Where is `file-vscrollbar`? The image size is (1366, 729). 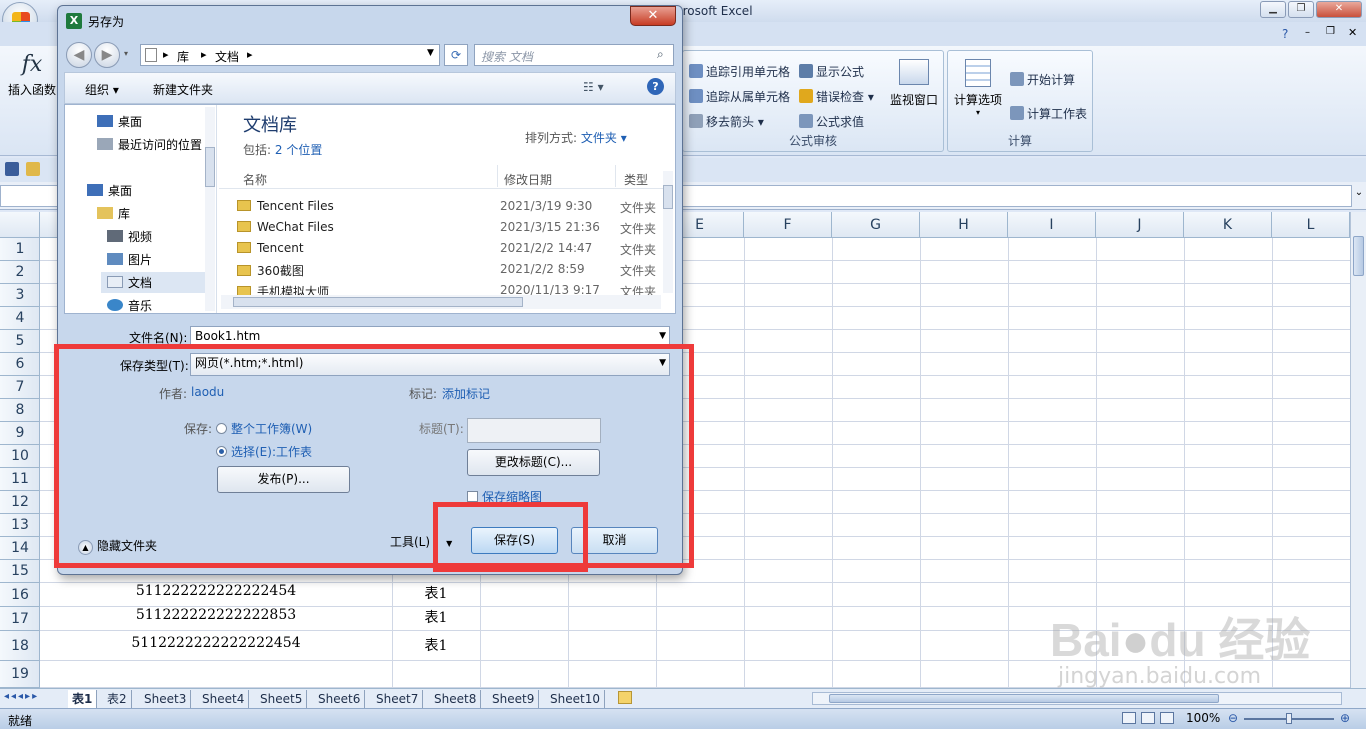 file-vscrollbar is located at coordinates (668, 232).